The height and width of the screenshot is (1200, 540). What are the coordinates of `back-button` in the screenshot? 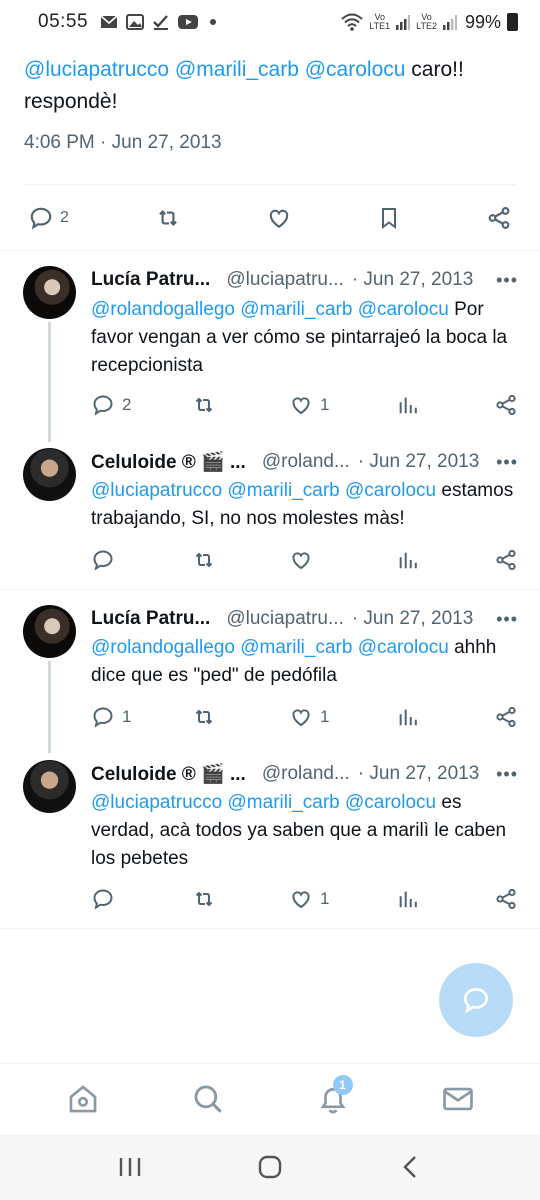 It's located at (410, 1167).